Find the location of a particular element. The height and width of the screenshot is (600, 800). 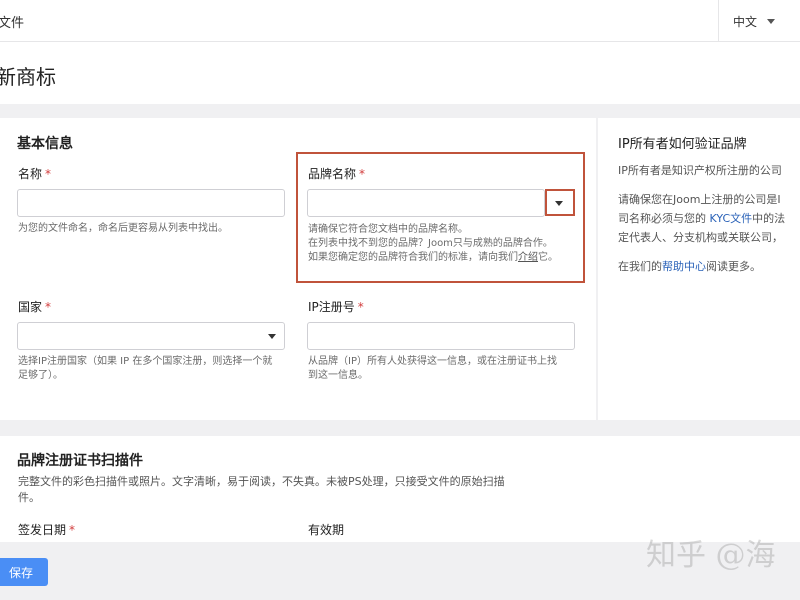

sidebar-title: IP所有者如何验证品牌 is located at coordinates (682, 144).